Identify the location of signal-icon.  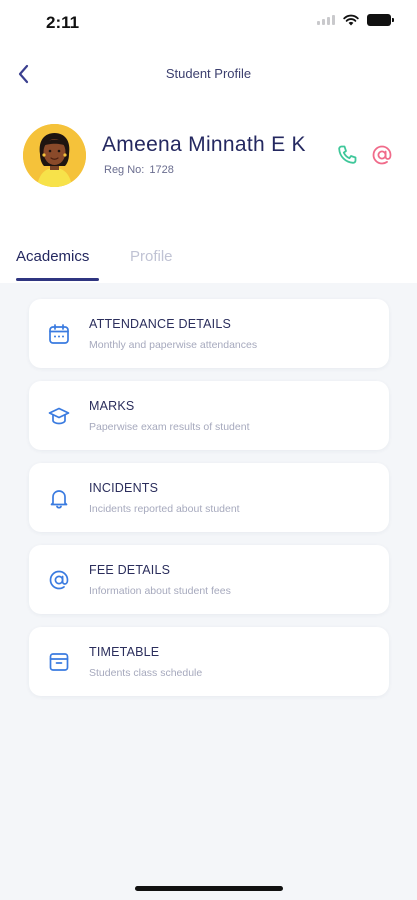
(326, 20).